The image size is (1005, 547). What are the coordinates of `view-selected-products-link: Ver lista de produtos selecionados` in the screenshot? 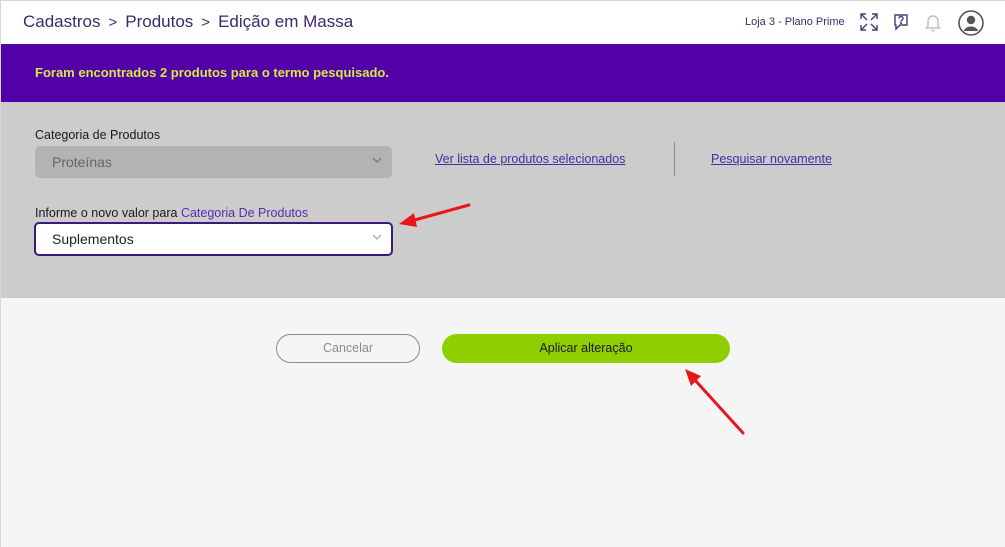 It's located at (530, 159).